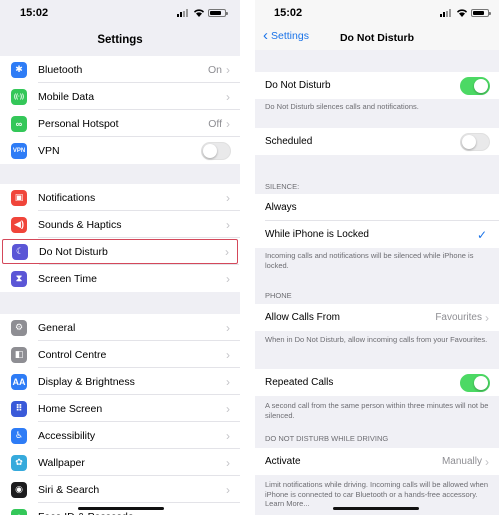  I want to click on battery-icon, so click(481, 12).